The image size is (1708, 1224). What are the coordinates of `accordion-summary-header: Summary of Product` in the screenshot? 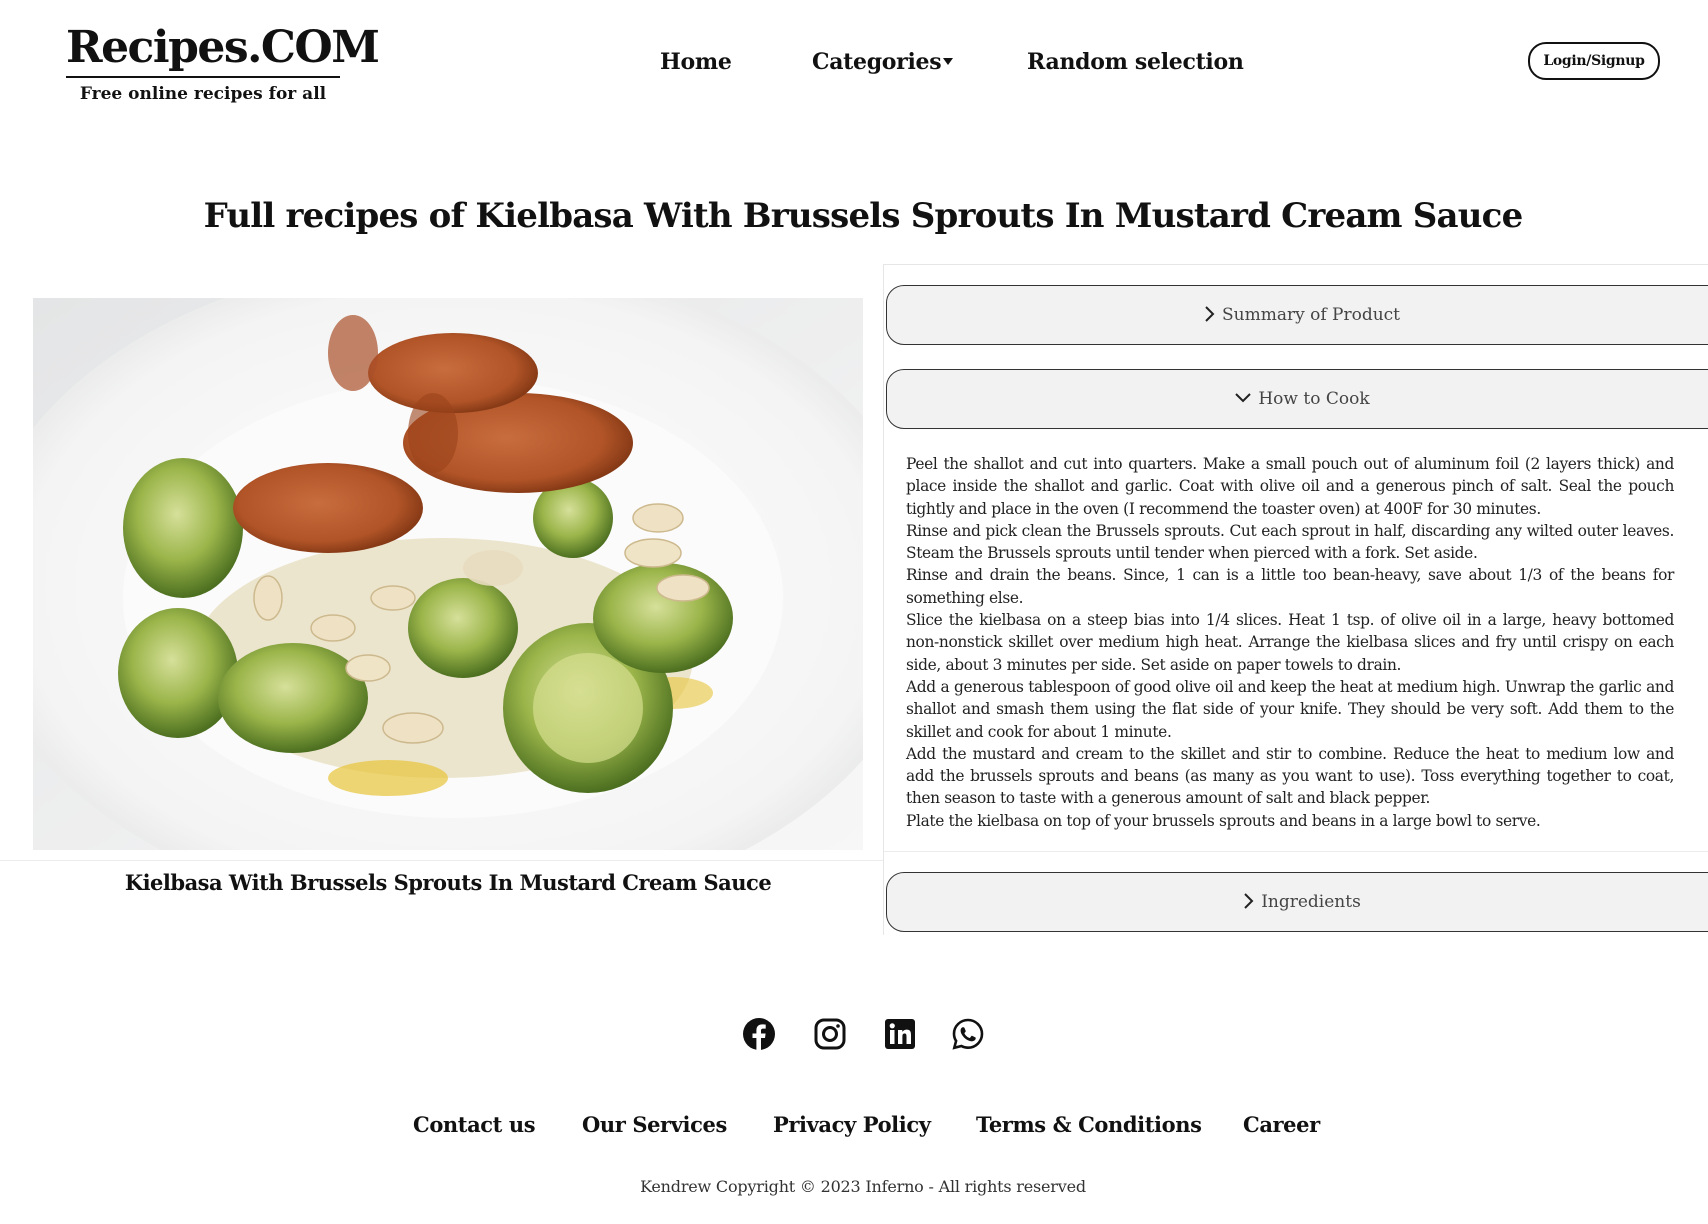 It's located at (1297, 315).